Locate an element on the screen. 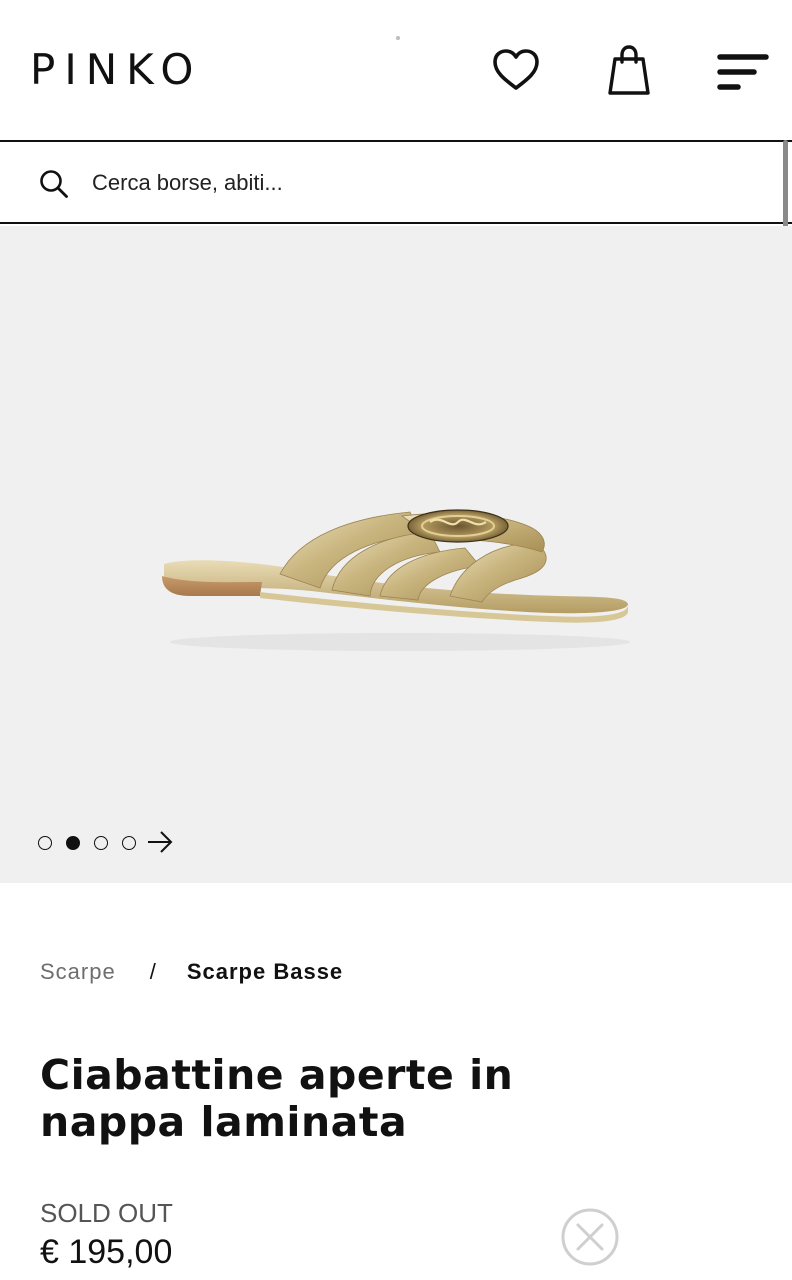 Image resolution: width=792 pixels, height=1280 pixels. product-title: Ciabattine aperte in nappa laminata is located at coordinates (277, 1098).